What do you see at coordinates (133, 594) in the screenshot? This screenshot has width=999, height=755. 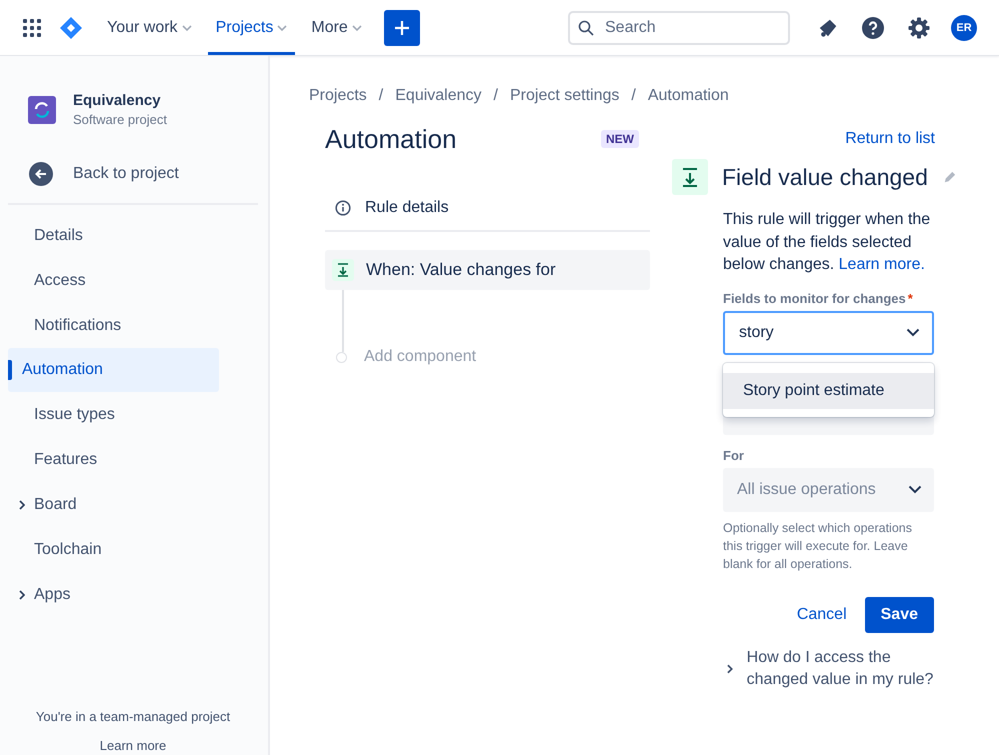 I see `sidebar-item: Apps` at bounding box center [133, 594].